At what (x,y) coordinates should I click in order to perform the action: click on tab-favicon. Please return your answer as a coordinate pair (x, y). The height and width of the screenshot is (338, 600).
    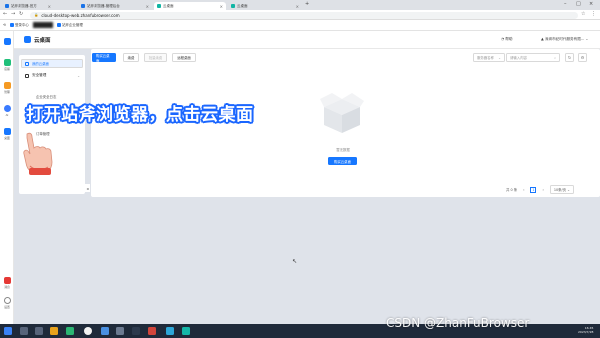
    Looking at the image, I should click on (7, 6).